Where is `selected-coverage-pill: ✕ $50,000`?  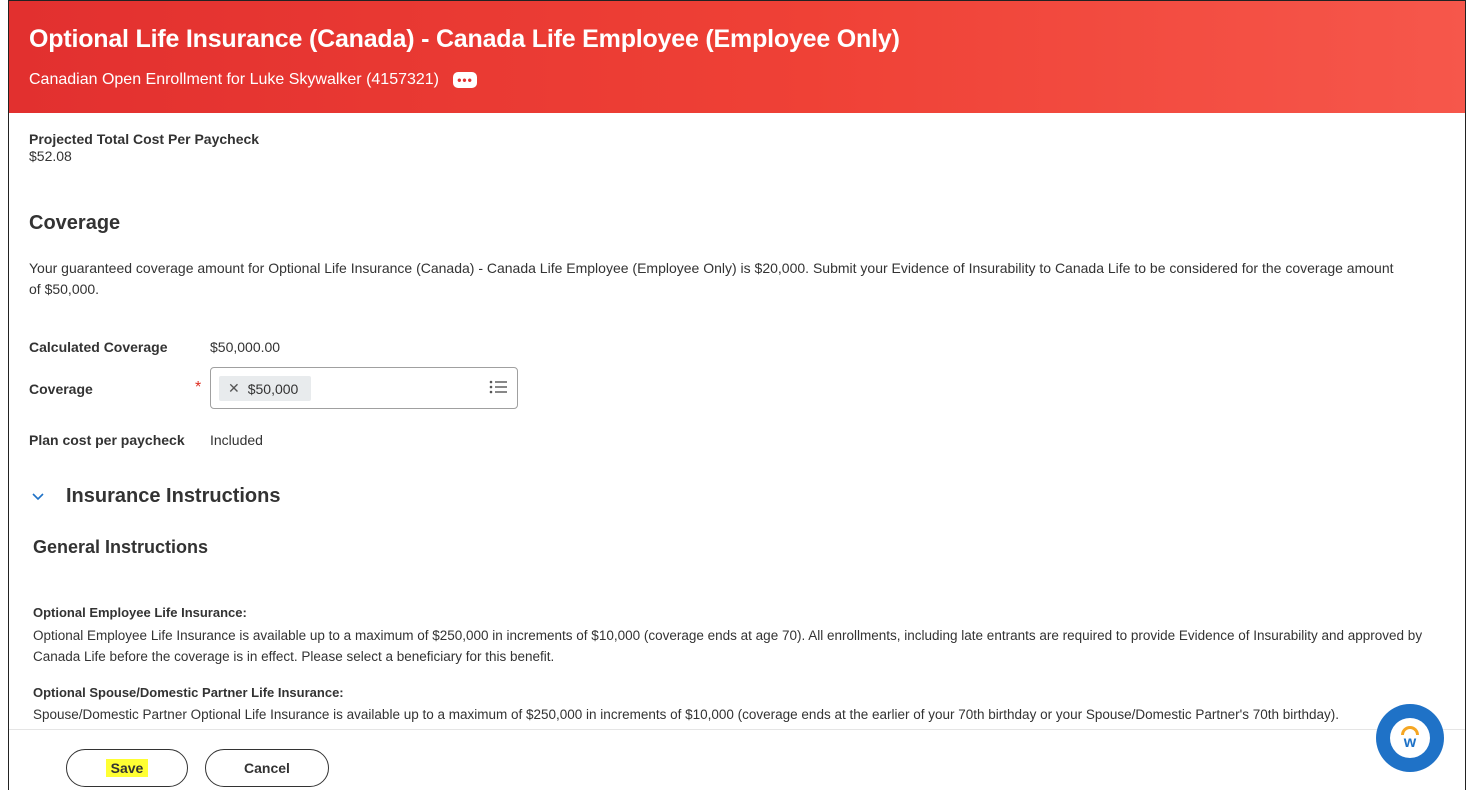
selected-coverage-pill: ✕ $50,000 is located at coordinates (265, 388).